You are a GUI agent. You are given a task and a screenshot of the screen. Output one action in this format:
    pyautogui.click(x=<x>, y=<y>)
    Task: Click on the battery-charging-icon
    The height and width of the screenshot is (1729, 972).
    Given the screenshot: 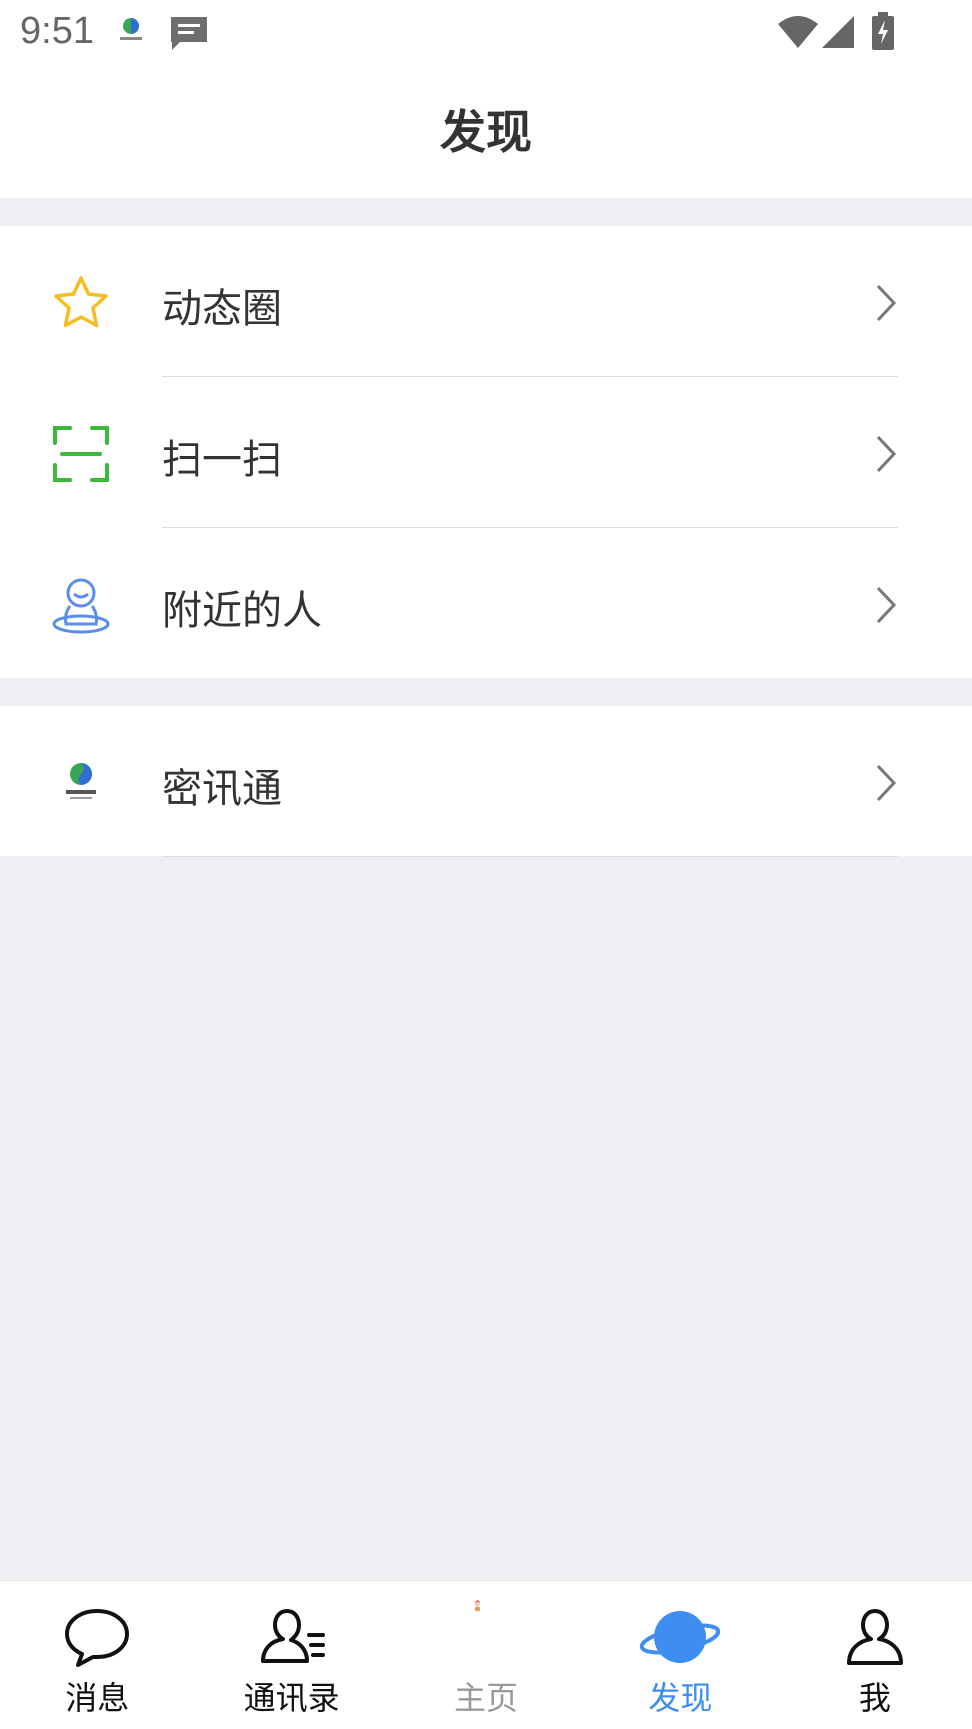 What is the action you would take?
    pyautogui.click(x=883, y=31)
    